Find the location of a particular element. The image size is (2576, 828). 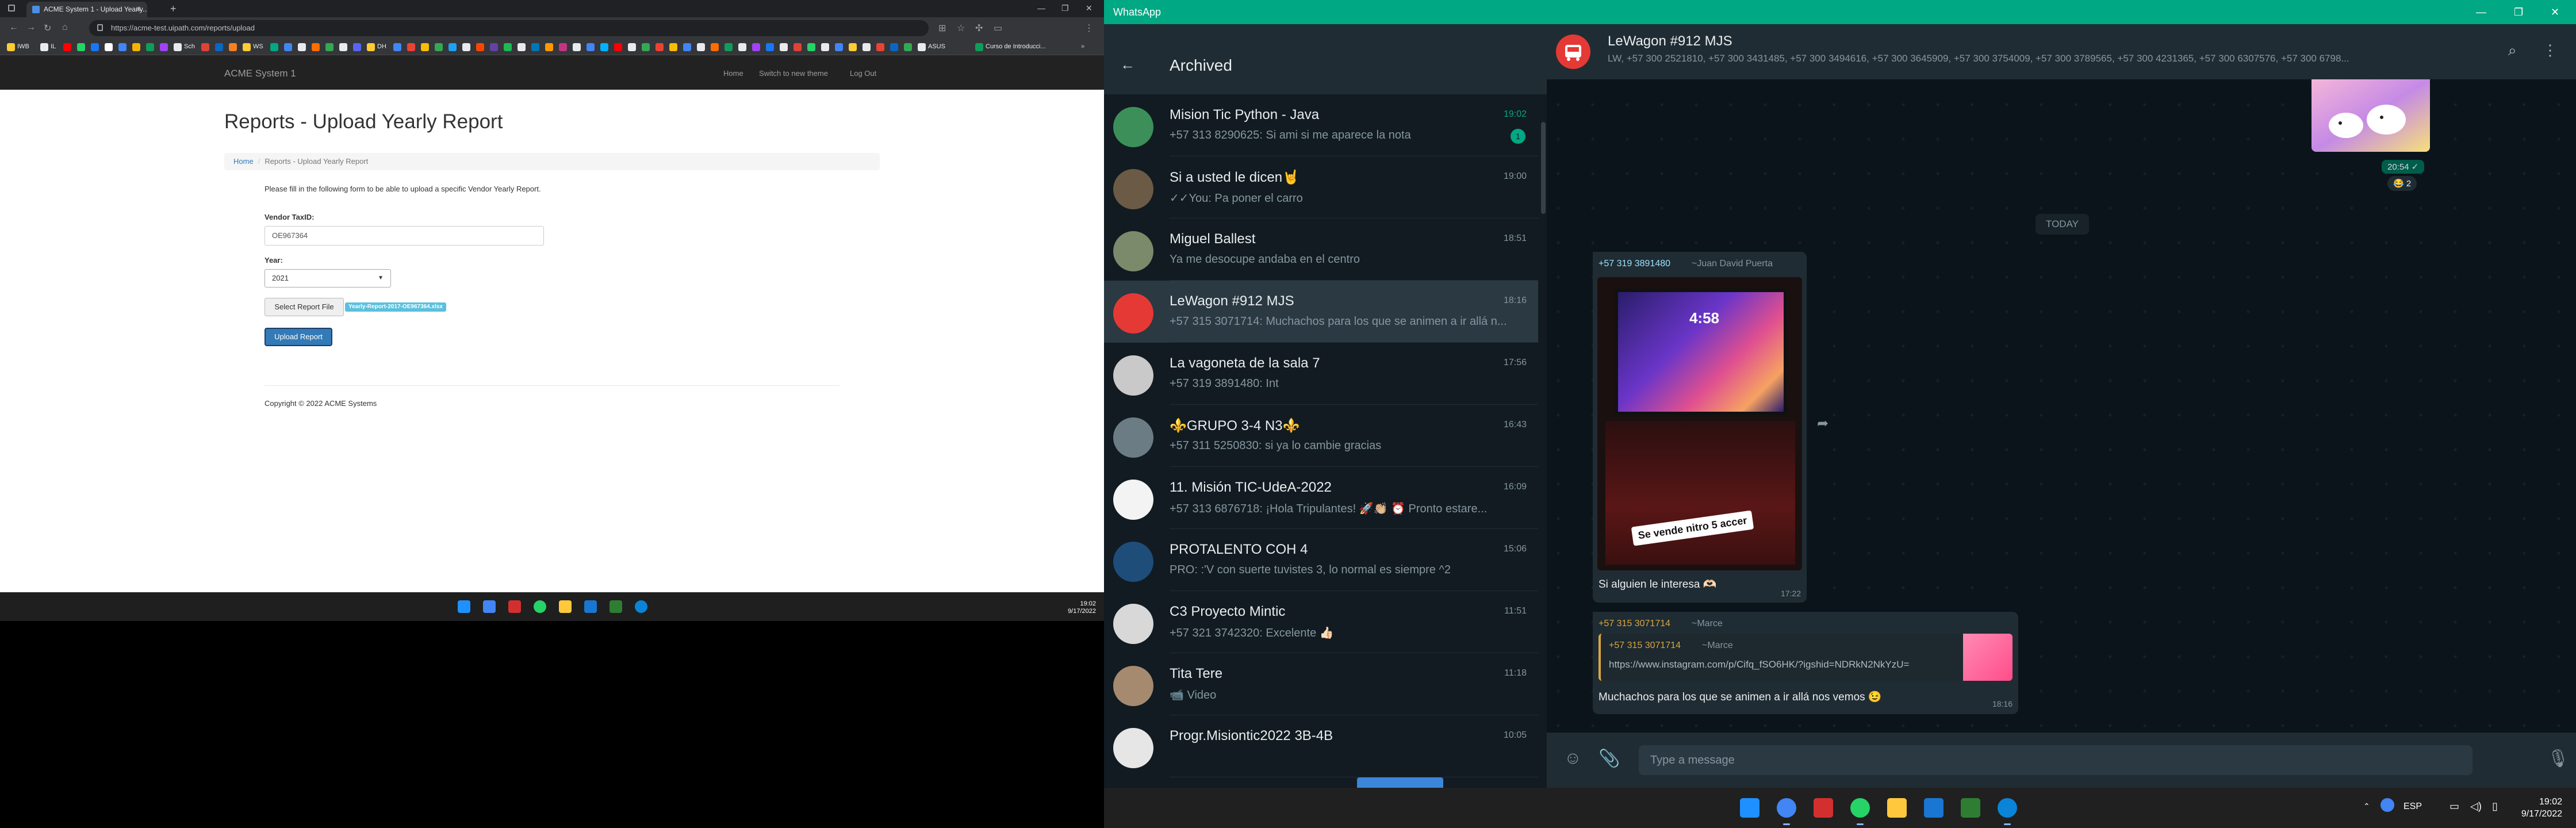

scrollbar-thumb is located at coordinates (1543, 168).